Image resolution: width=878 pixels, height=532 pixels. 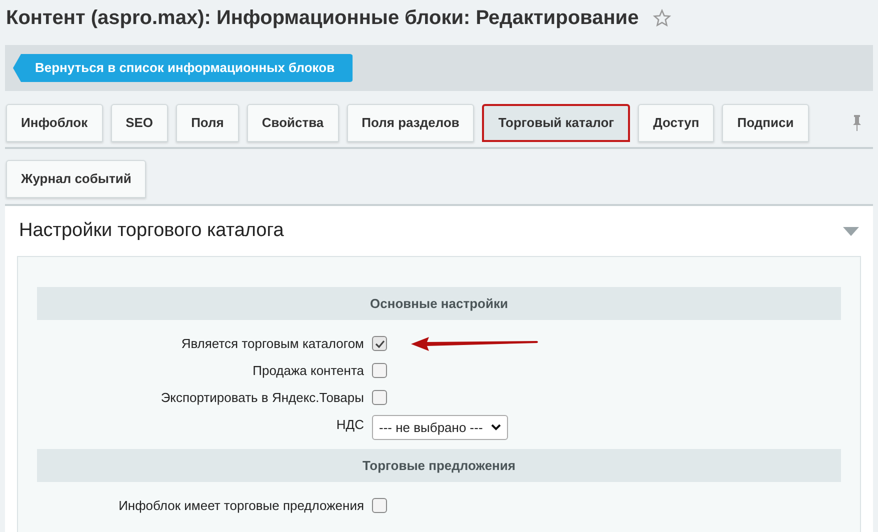 I want to click on star-icon, so click(x=661, y=18).